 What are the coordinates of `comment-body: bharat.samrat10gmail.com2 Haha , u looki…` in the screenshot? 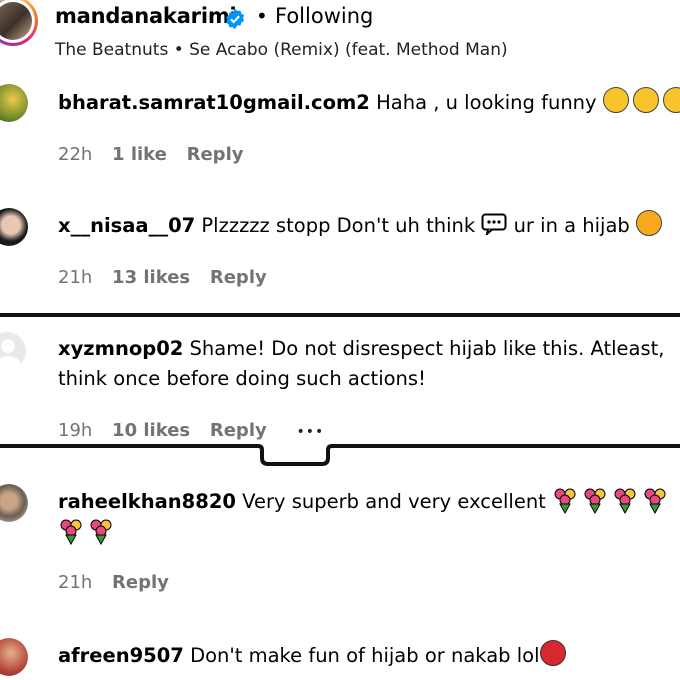 It's located at (369, 102).